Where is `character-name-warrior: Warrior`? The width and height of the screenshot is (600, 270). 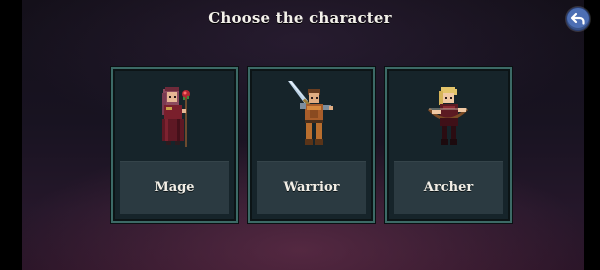 character-name-warrior: Warrior is located at coordinates (311, 187).